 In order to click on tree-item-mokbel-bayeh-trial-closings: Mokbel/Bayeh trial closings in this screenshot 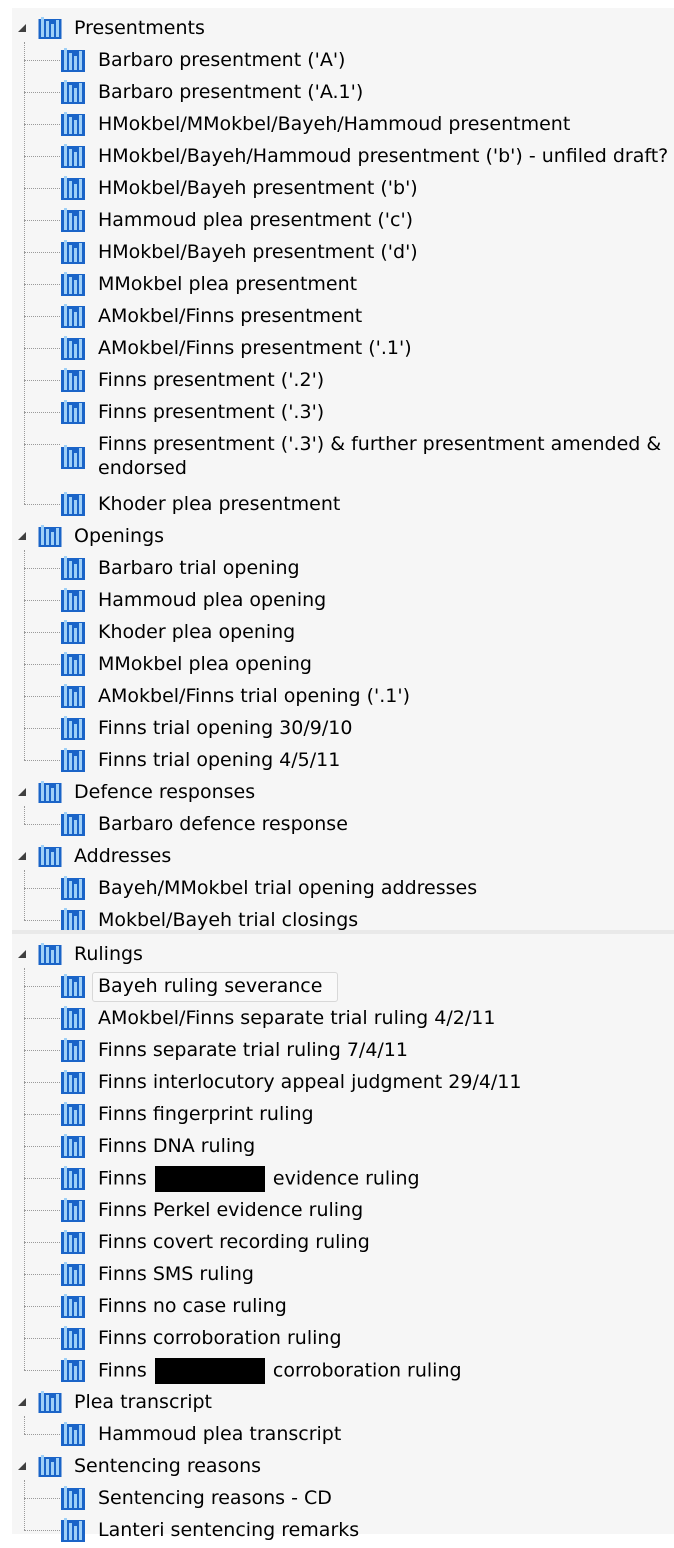, I will do `click(228, 920)`.